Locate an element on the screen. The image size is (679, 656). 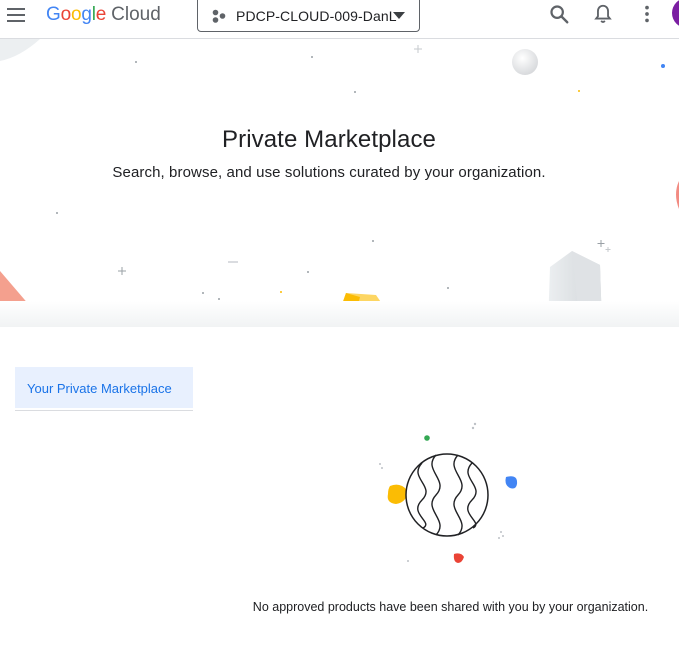
project-name: PDCP-CLOUD-009-DanL is located at coordinates (316, 16).